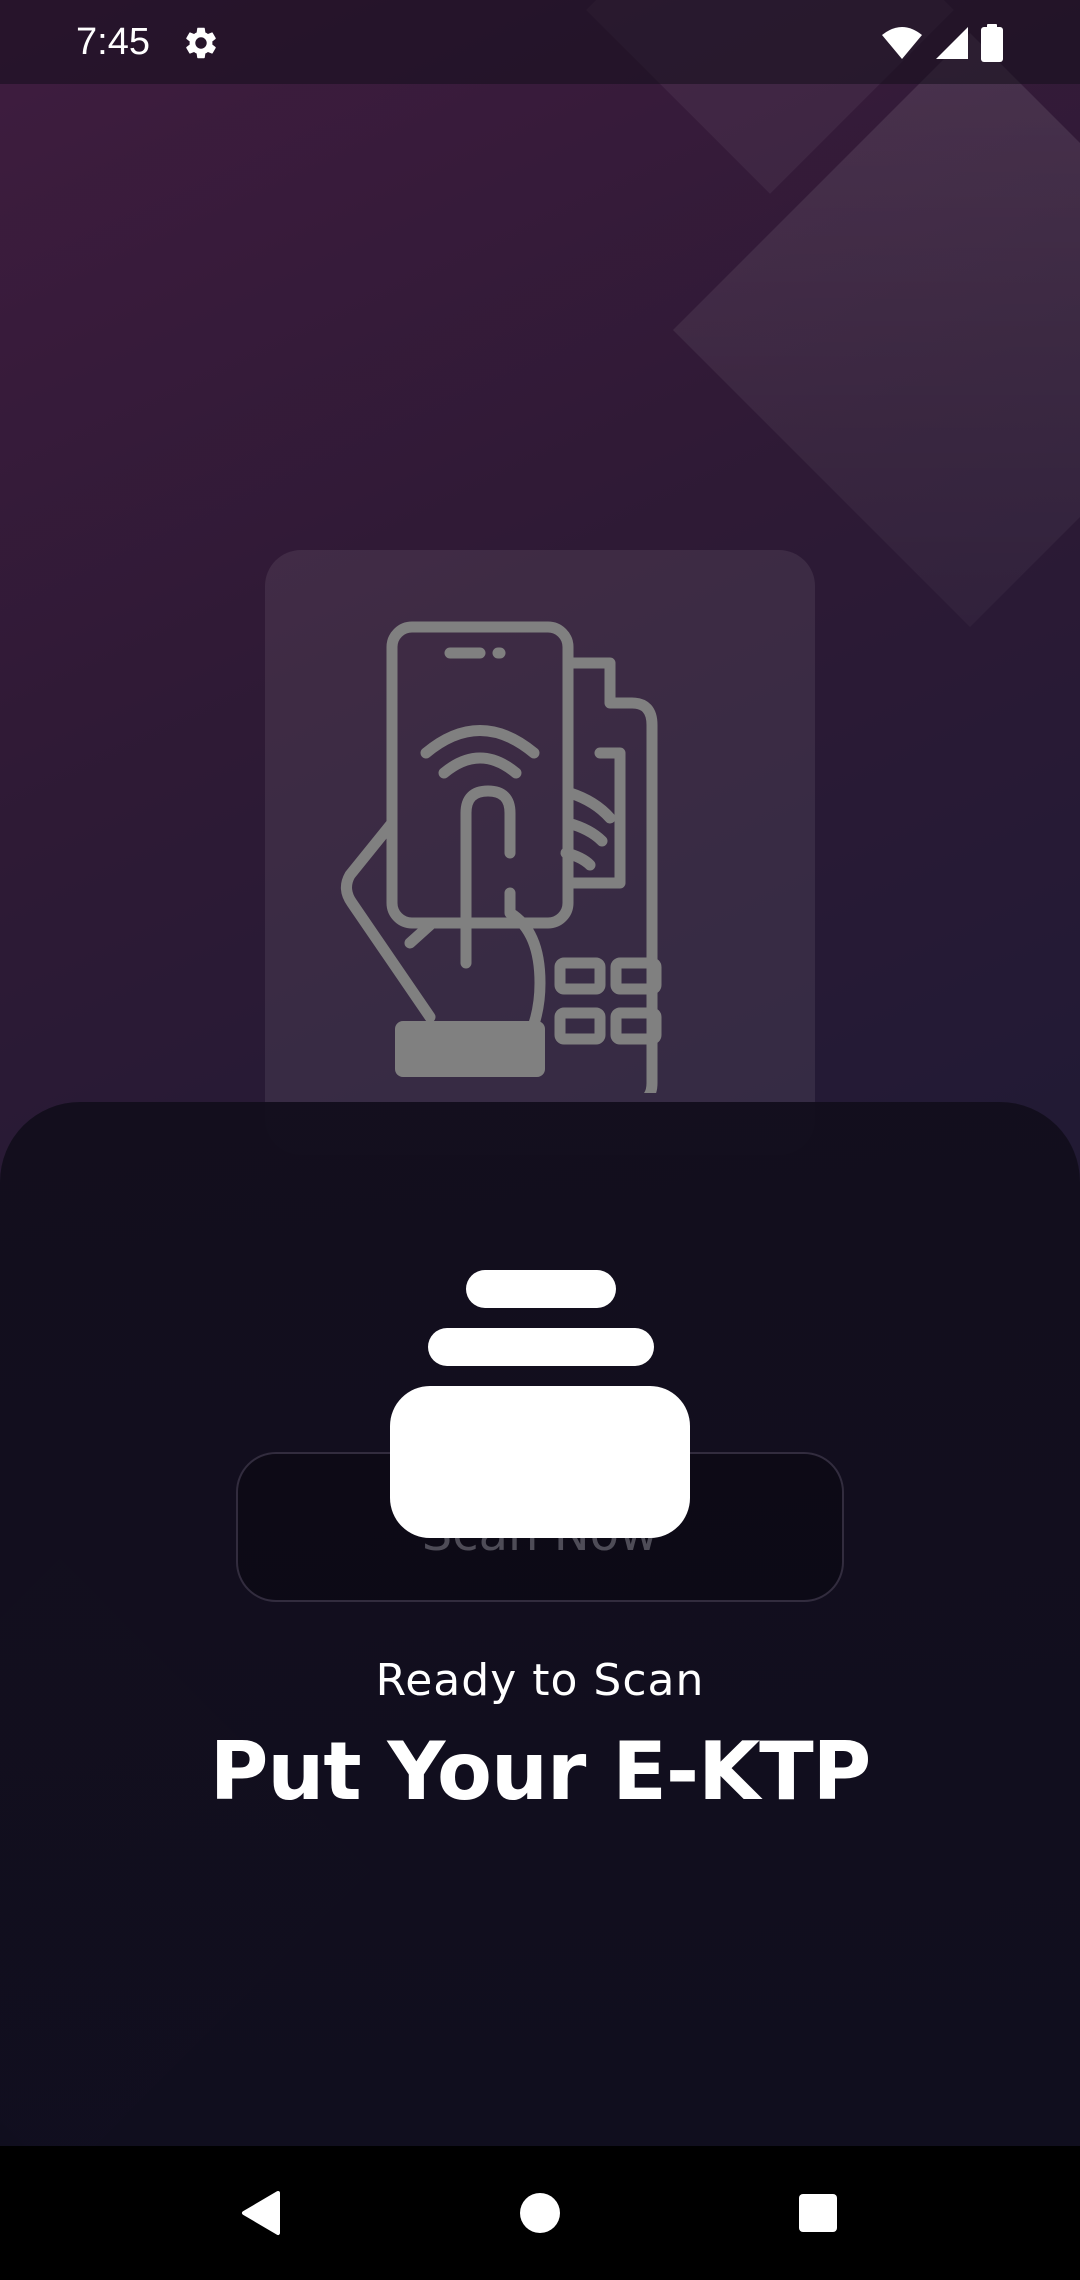 The width and height of the screenshot is (1080, 2280). I want to click on wifi-icon, so click(902, 43).